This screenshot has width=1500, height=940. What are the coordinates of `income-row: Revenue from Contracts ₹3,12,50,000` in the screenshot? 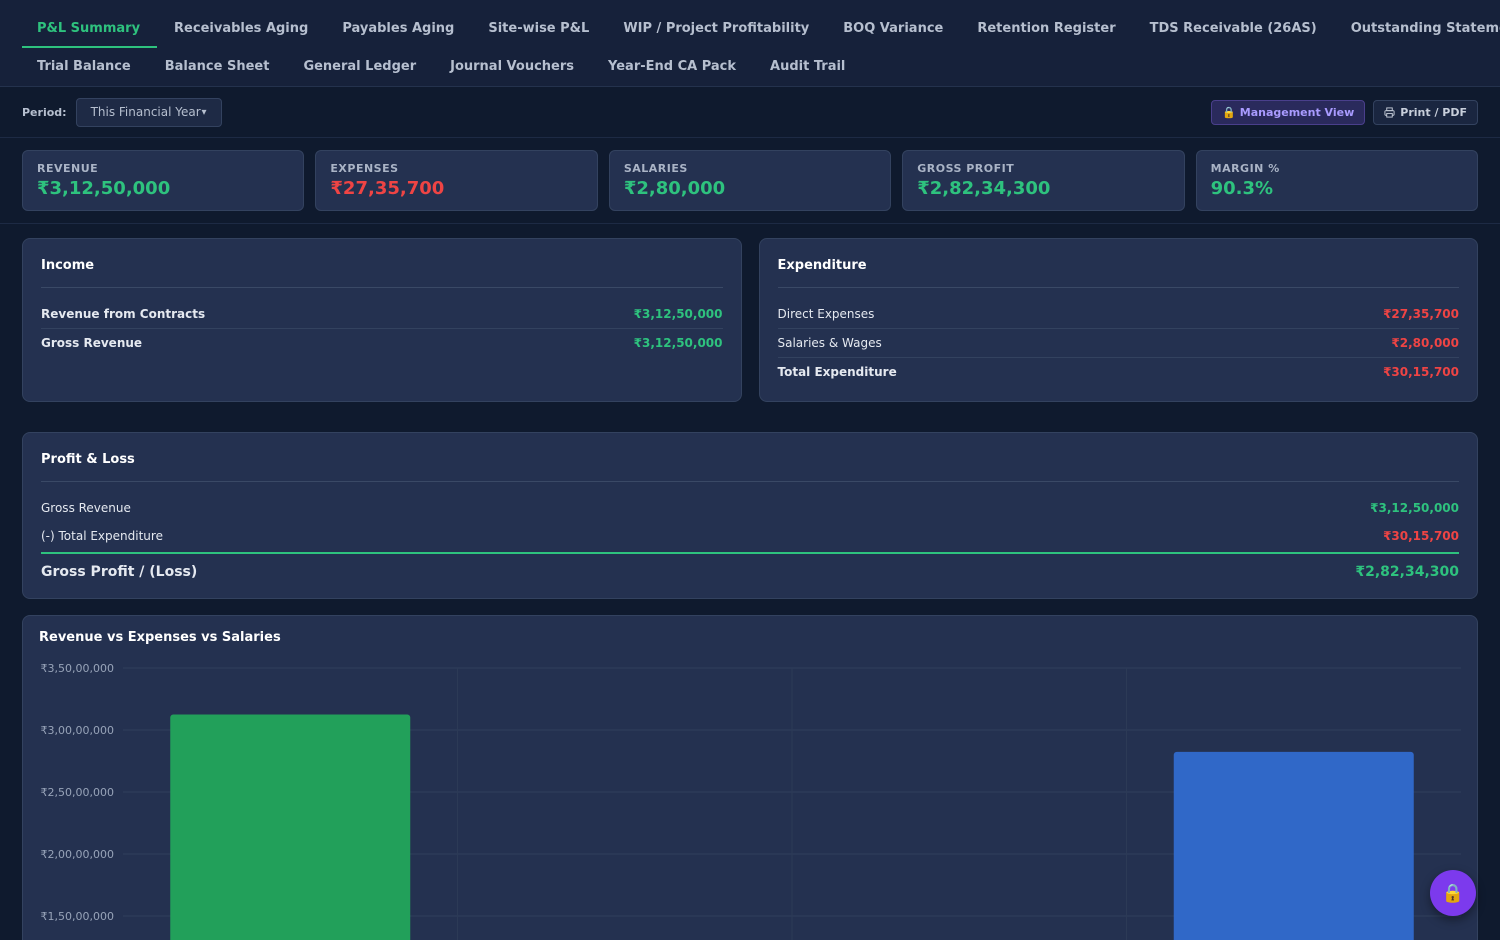 It's located at (382, 314).